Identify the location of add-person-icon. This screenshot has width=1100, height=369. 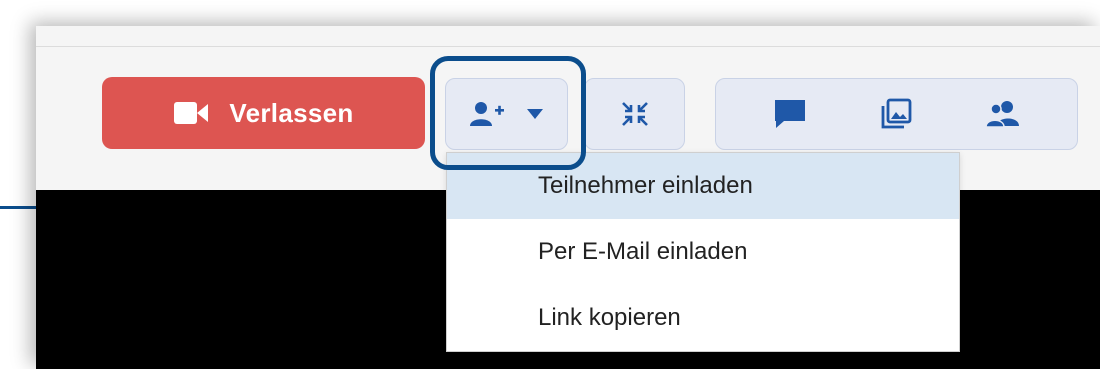
(487, 114).